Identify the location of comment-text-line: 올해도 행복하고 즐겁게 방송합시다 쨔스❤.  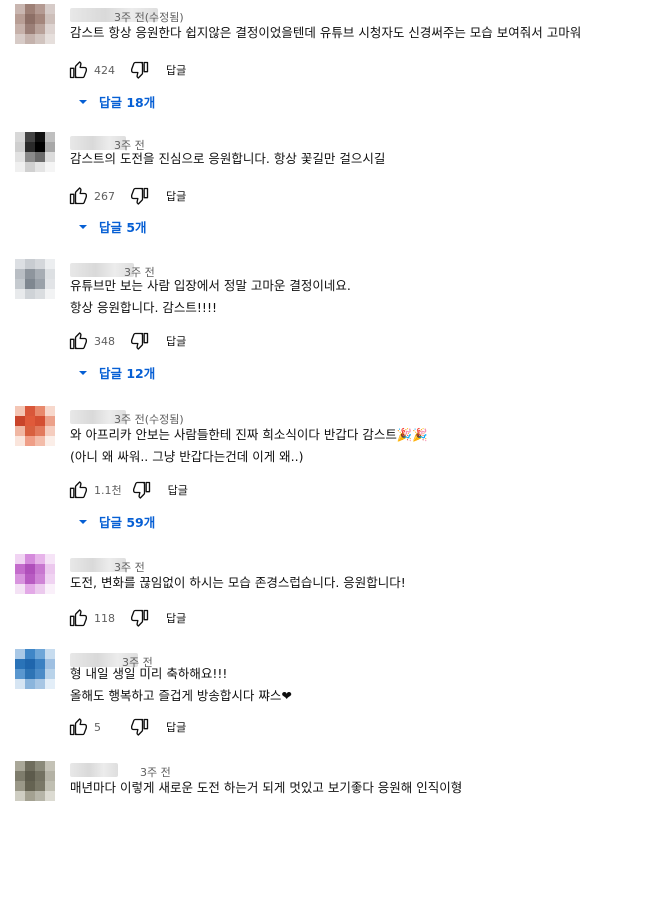
(181, 695).